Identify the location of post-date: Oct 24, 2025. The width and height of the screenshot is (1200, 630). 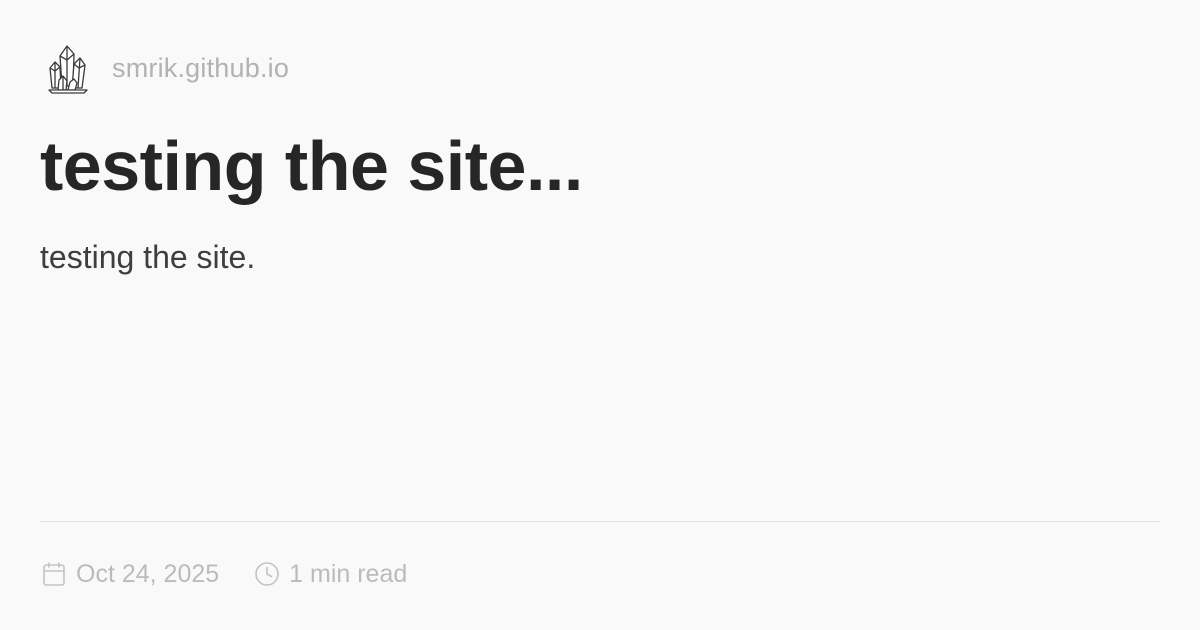
(129, 574).